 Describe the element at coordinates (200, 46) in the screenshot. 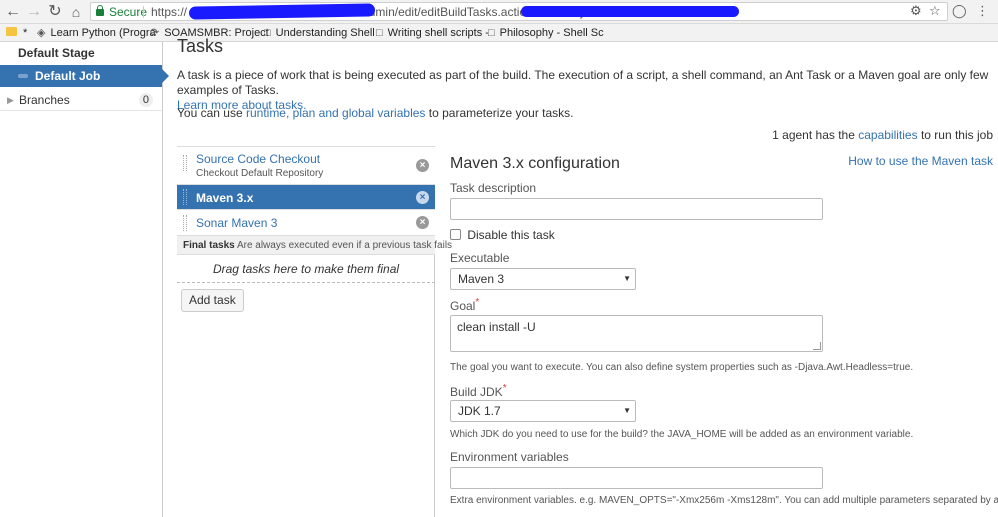

I see `page-title: Tasks` at that location.